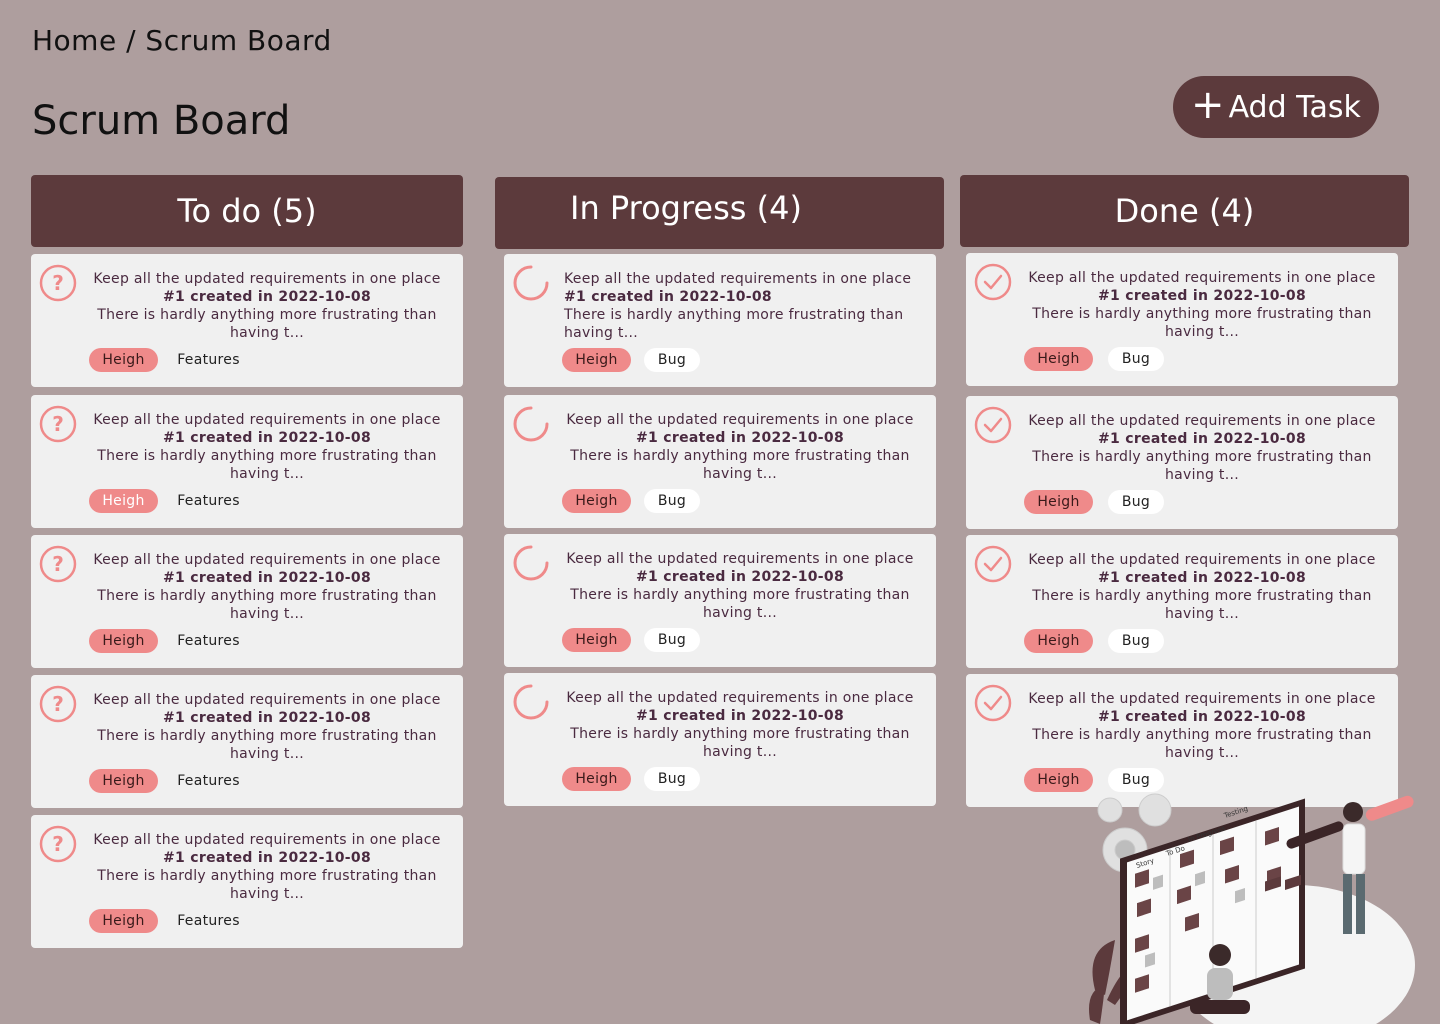  I want to click on scrum-board-illustration: Story To Do In Progress Testing, so click(1252, 908).